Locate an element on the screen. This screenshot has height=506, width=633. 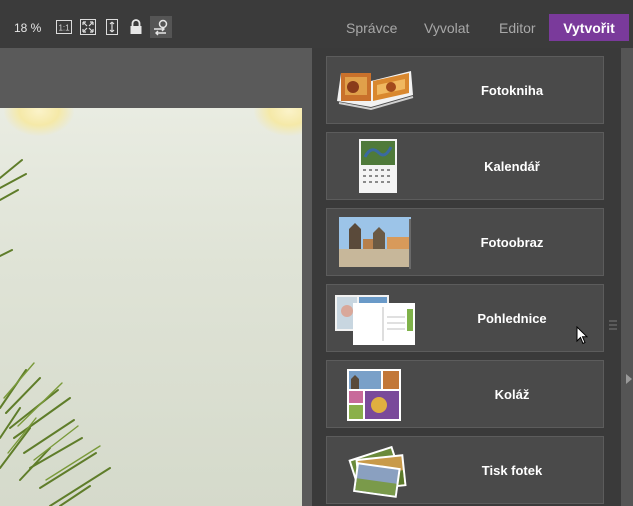
create-item-pohlednice: Pohlednice is located at coordinates (465, 318).